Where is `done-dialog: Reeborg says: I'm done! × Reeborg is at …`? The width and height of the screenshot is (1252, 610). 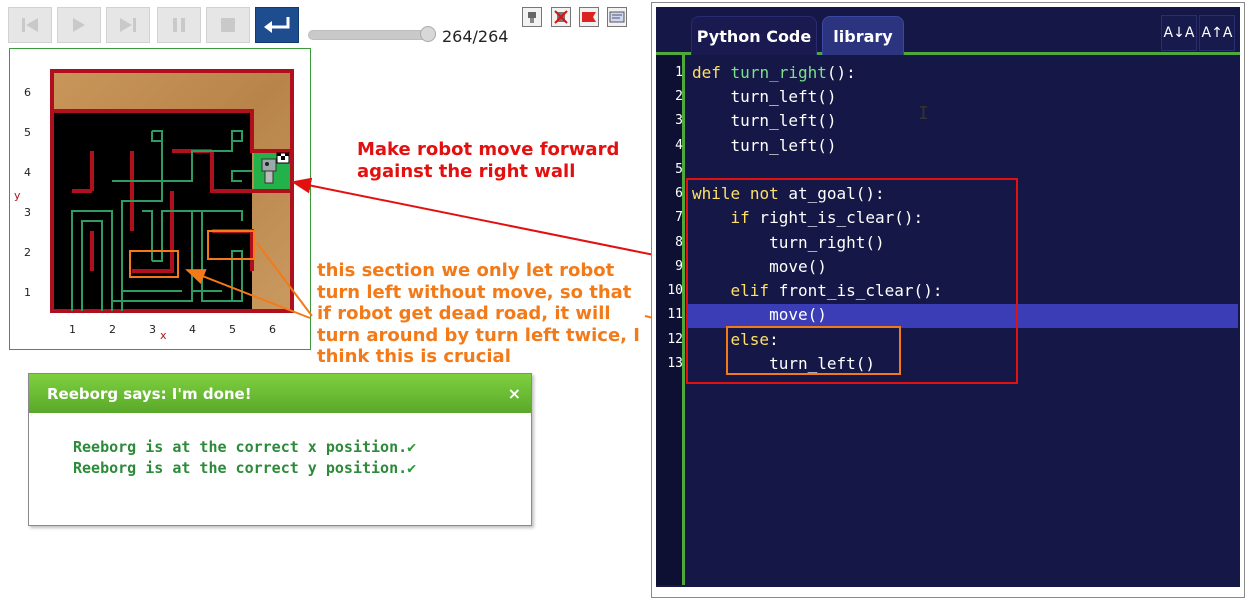 done-dialog: Reeborg says: I'm done! × Reeborg is at … is located at coordinates (280, 449).